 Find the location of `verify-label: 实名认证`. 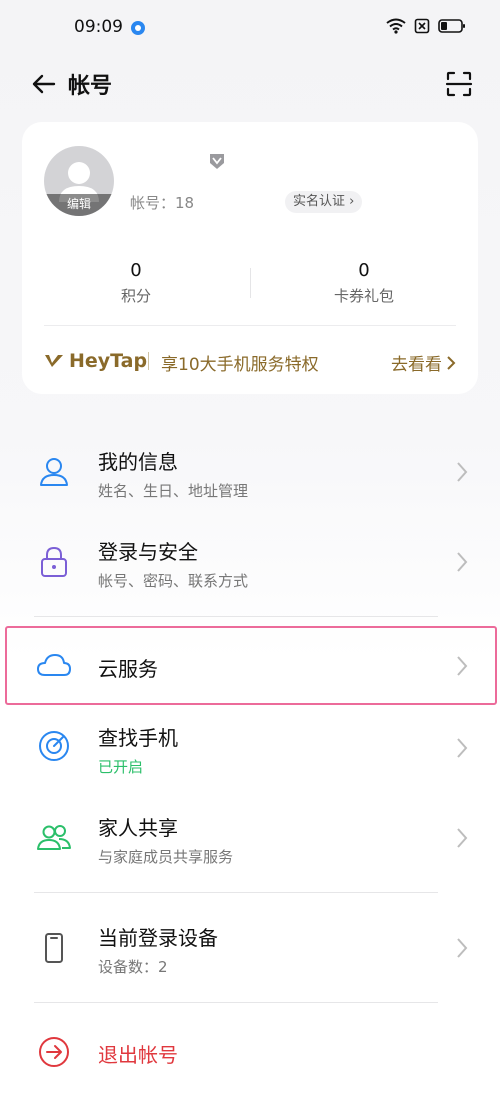

verify-label: 实名认证 is located at coordinates (319, 201).